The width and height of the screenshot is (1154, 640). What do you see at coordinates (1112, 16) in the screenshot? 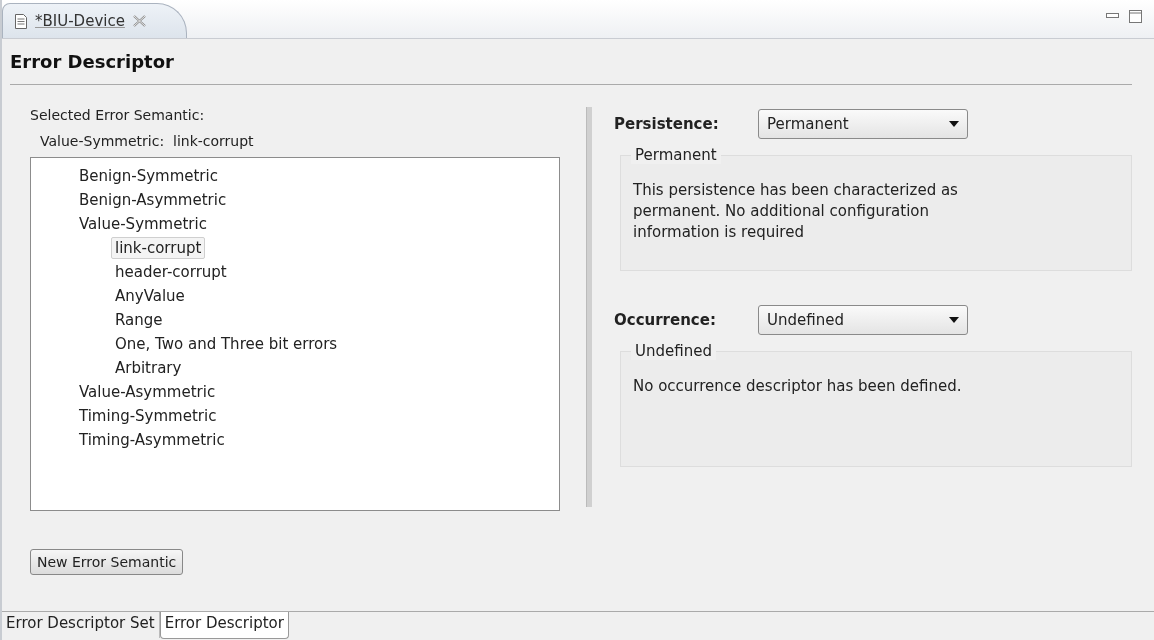
I see `minimize-icon` at bounding box center [1112, 16].